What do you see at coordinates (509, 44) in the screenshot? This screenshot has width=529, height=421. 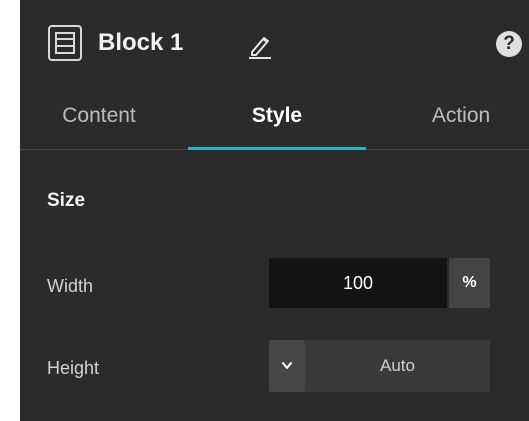 I see `question-circle-icon: ?` at bounding box center [509, 44].